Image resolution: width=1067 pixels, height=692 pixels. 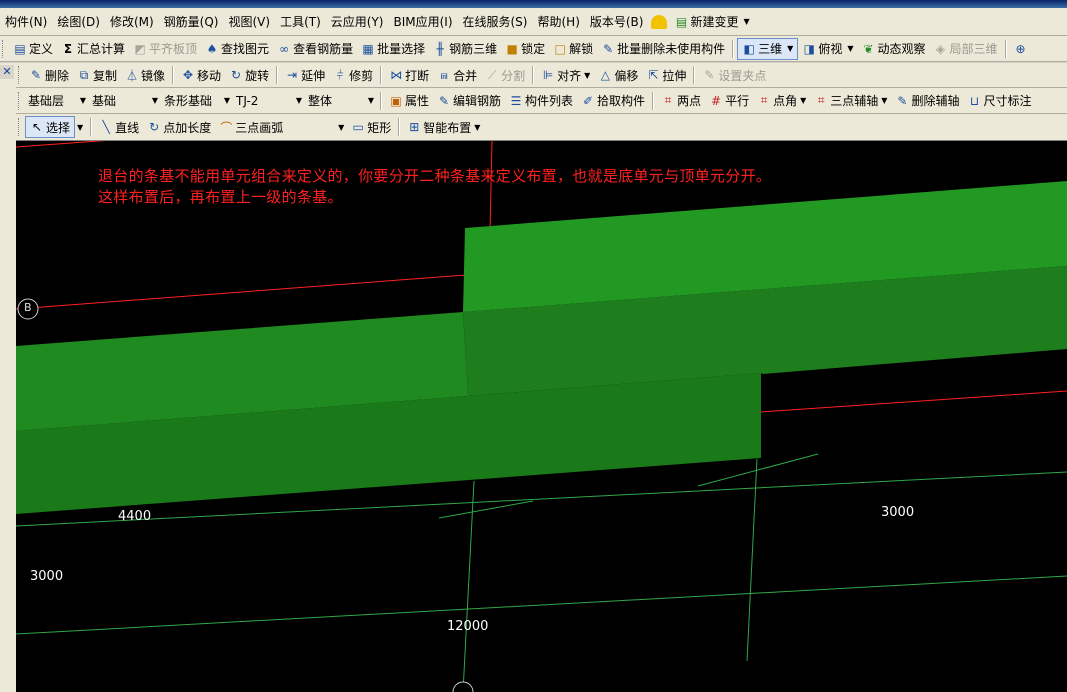 I want to click on copy-icon: ⧉, so click(x=84, y=74).